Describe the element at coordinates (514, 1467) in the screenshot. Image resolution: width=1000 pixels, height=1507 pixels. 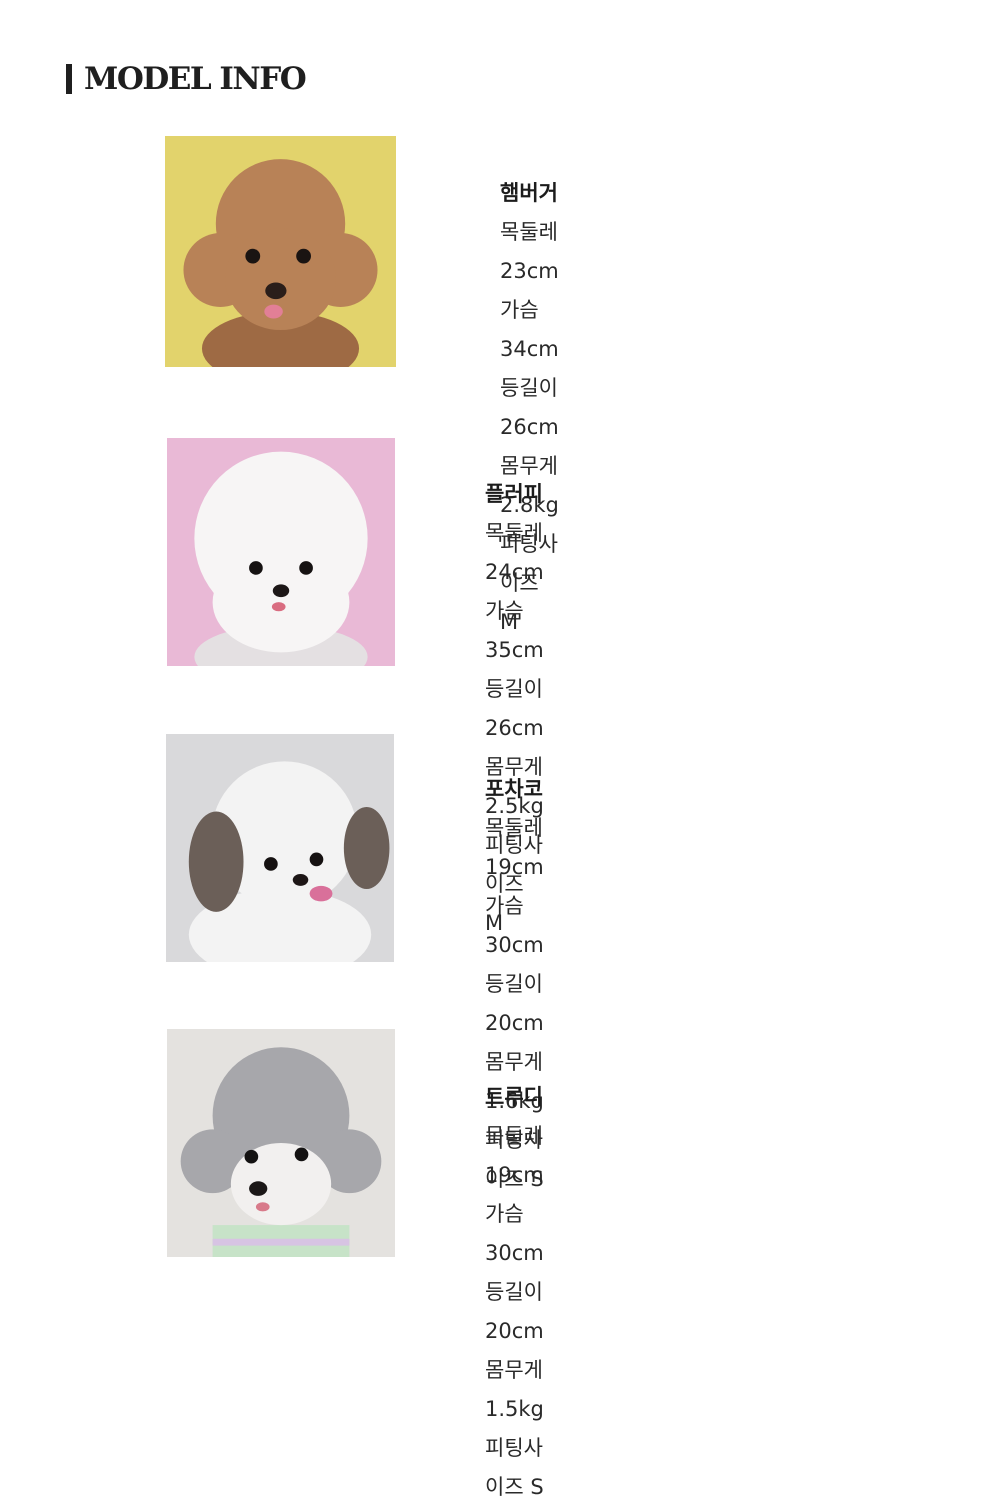
I see `model-fit-size: 피팅사이즈 S` at that location.